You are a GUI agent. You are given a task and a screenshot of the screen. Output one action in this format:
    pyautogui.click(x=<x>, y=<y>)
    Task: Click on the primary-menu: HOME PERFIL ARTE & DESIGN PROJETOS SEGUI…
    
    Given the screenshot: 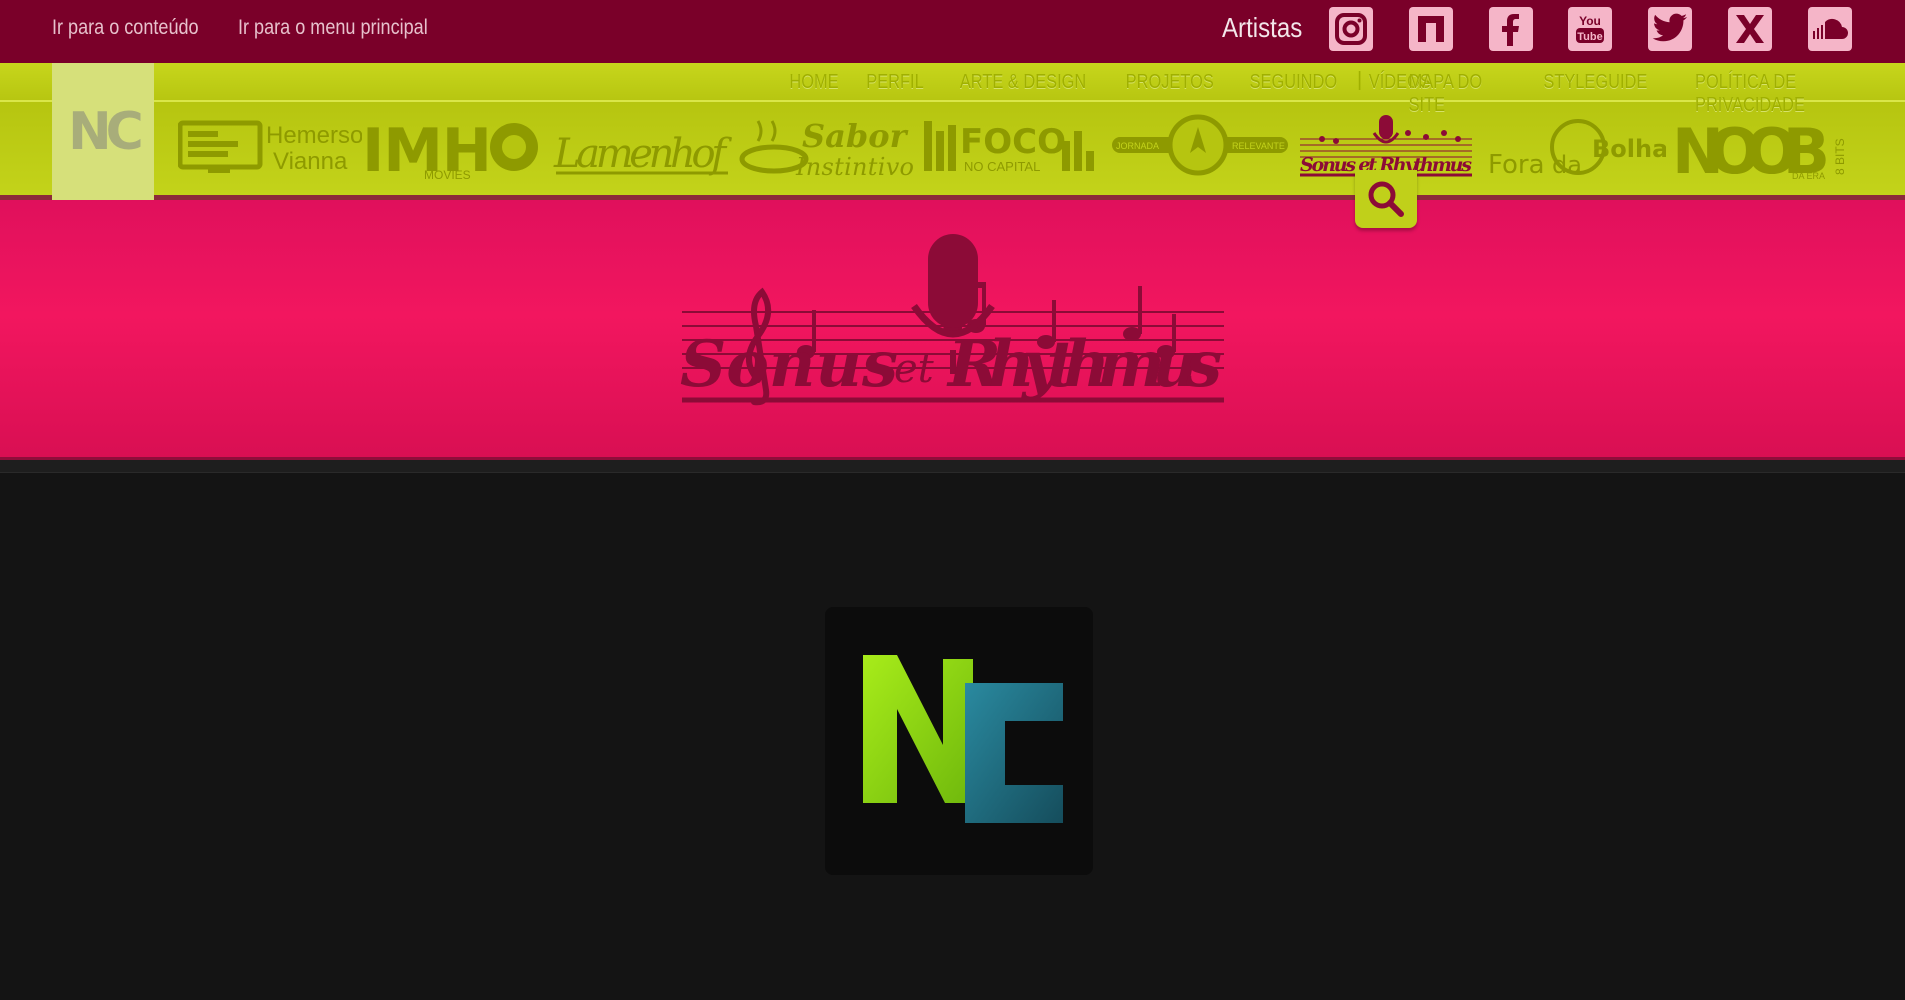 What is the action you would take?
    pyautogui.click(x=1111, y=82)
    